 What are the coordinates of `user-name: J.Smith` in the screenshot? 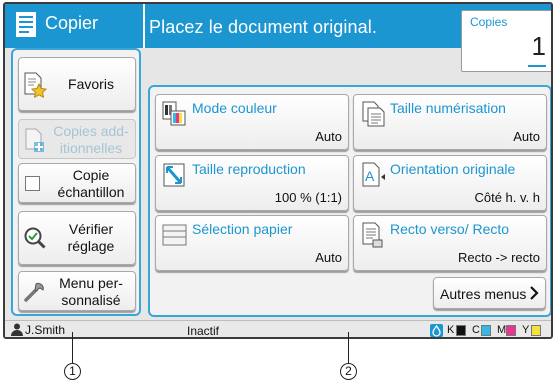 It's located at (45, 330).